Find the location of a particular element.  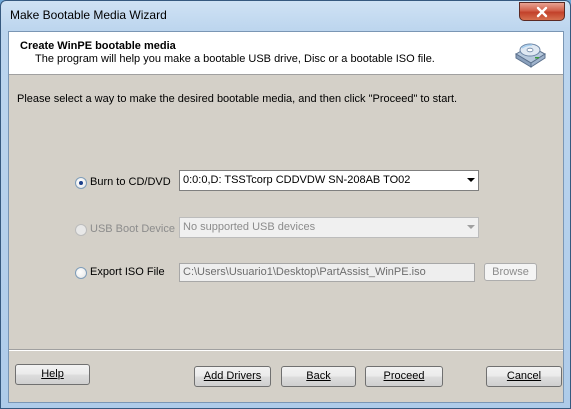

close-button is located at coordinates (542, 11).